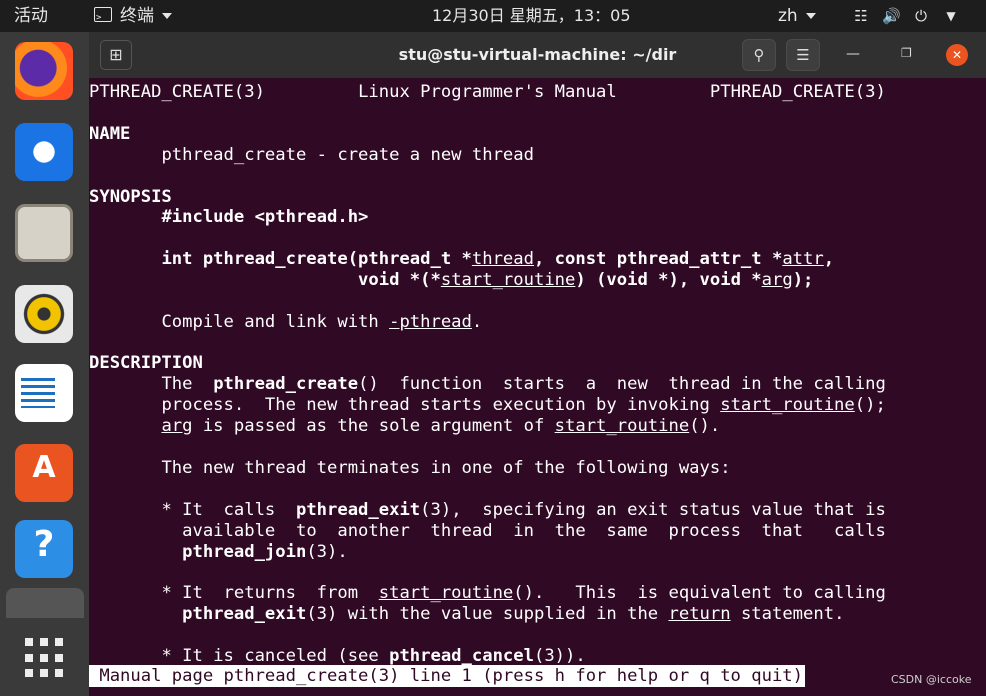 The height and width of the screenshot is (696, 986). What do you see at coordinates (44, 233) in the screenshot?
I see `files-icon` at bounding box center [44, 233].